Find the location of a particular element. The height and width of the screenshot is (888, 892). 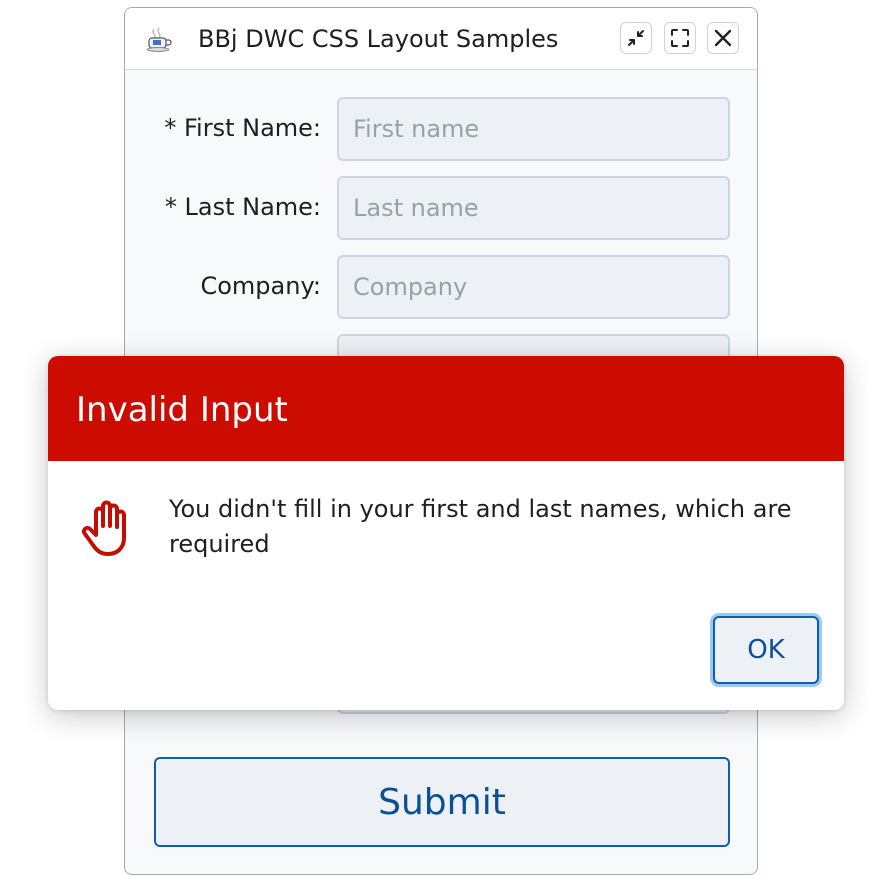

stop-hand-icon is located at coordinates (104, 528).